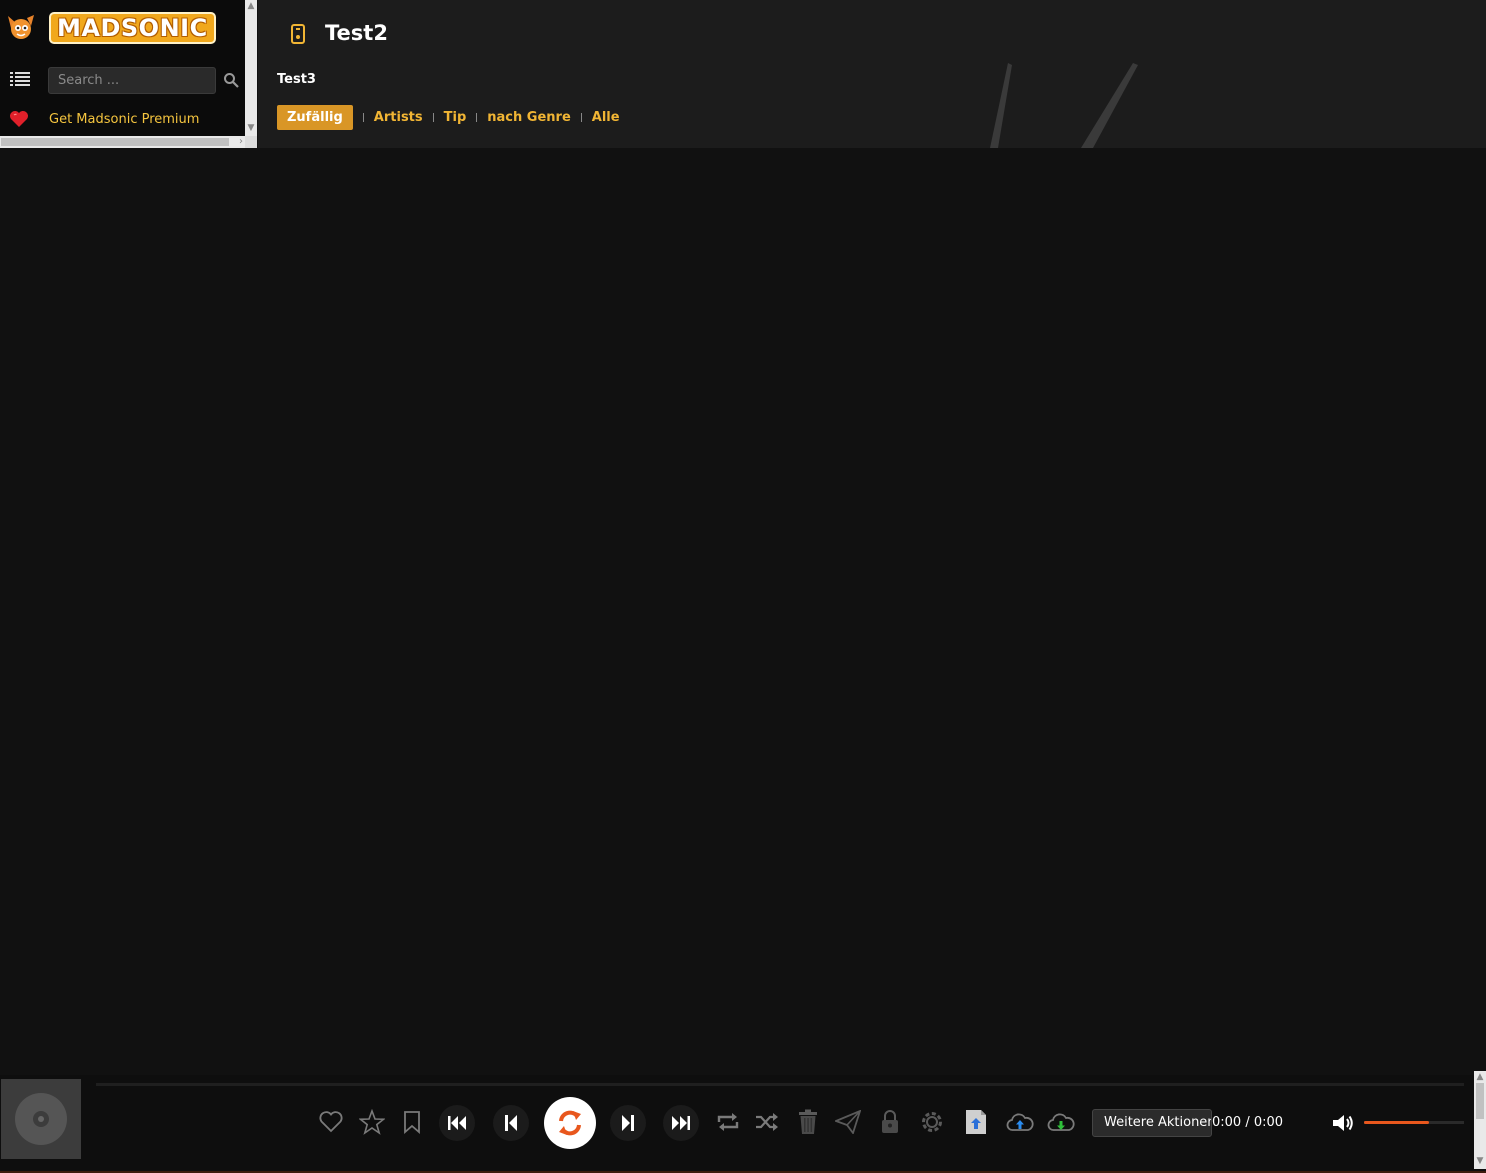 This screenshot has height=1173, width=1486. Describe the element at coordinates (132, 28) in the screenshot. I see `madsonic-logo: MADSONIC` at that location.